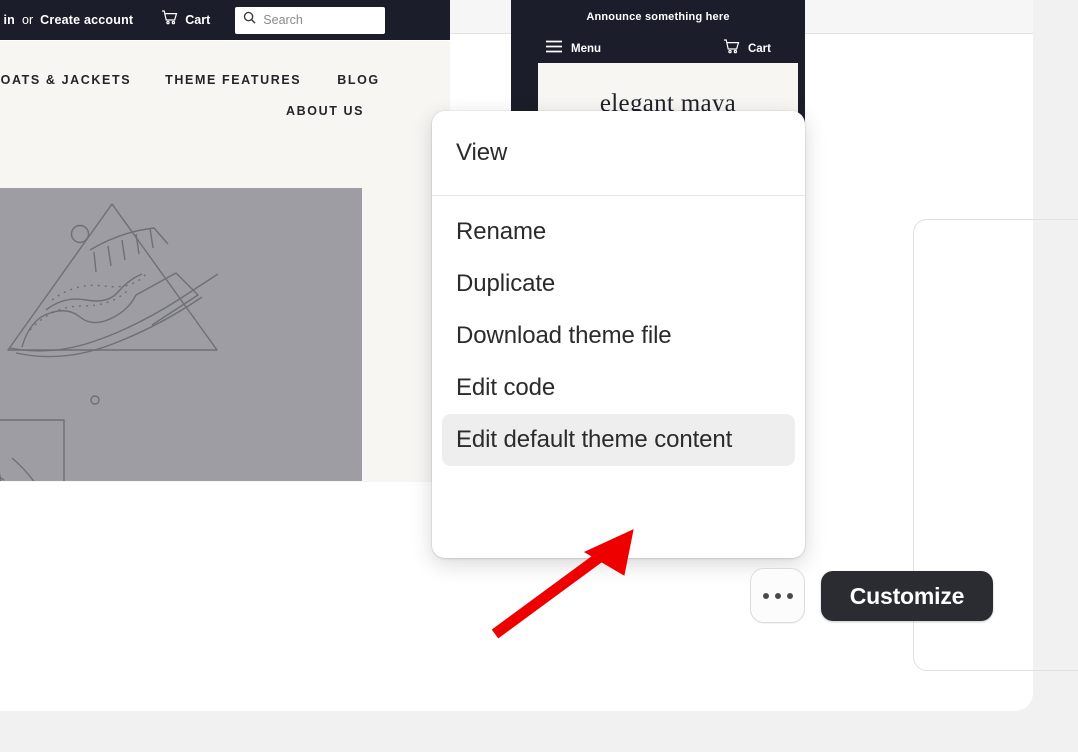 Image resolution: width=1078 pixels, height=752 pixels. What do you see at coordinates (618, 284) in the screenshot?
I see `menu-item-duplicate: Duplicate` at bounding box center [618, 284].